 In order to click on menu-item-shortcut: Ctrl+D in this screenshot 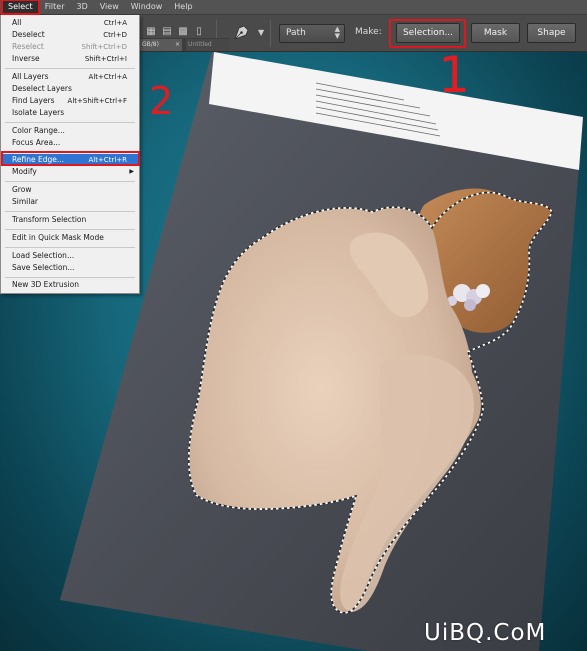, I will do `click(115, 35)`.